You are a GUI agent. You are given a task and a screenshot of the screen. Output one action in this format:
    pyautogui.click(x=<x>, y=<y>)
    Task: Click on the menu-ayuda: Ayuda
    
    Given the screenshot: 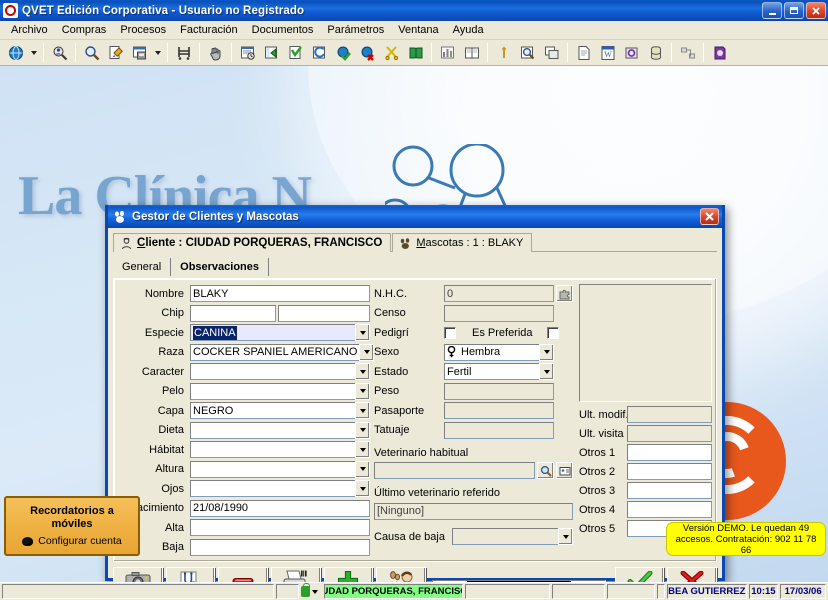 What is the action you would take?
    pyautogui.click(x=468, y=30)
    